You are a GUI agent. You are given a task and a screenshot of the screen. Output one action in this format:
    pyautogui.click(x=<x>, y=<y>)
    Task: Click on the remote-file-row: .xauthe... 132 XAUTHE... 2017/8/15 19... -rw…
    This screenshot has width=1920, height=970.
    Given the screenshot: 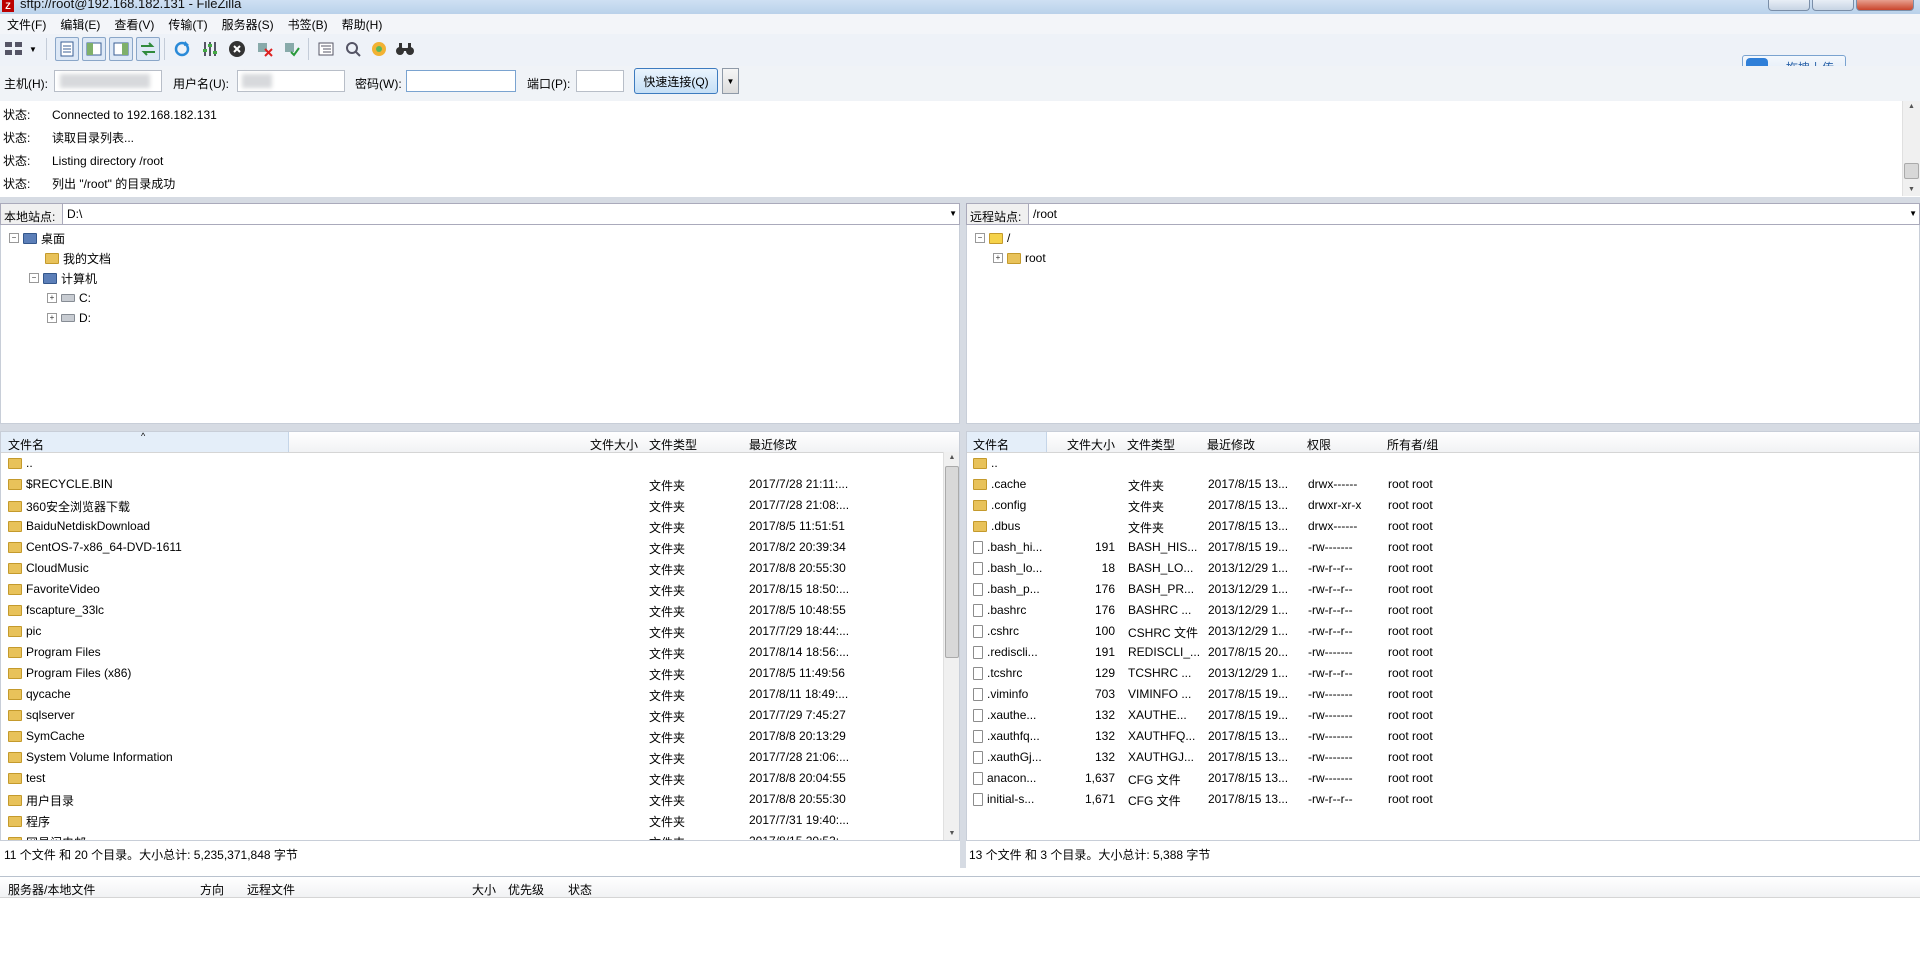 What is the action you would take?
    pyautogui.click(x=1443, y=714)
    